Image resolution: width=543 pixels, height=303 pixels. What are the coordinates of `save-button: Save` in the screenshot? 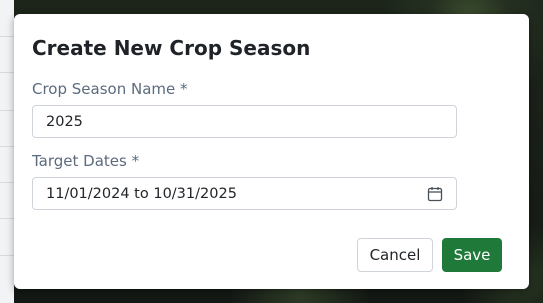 It's located at (472, 255).